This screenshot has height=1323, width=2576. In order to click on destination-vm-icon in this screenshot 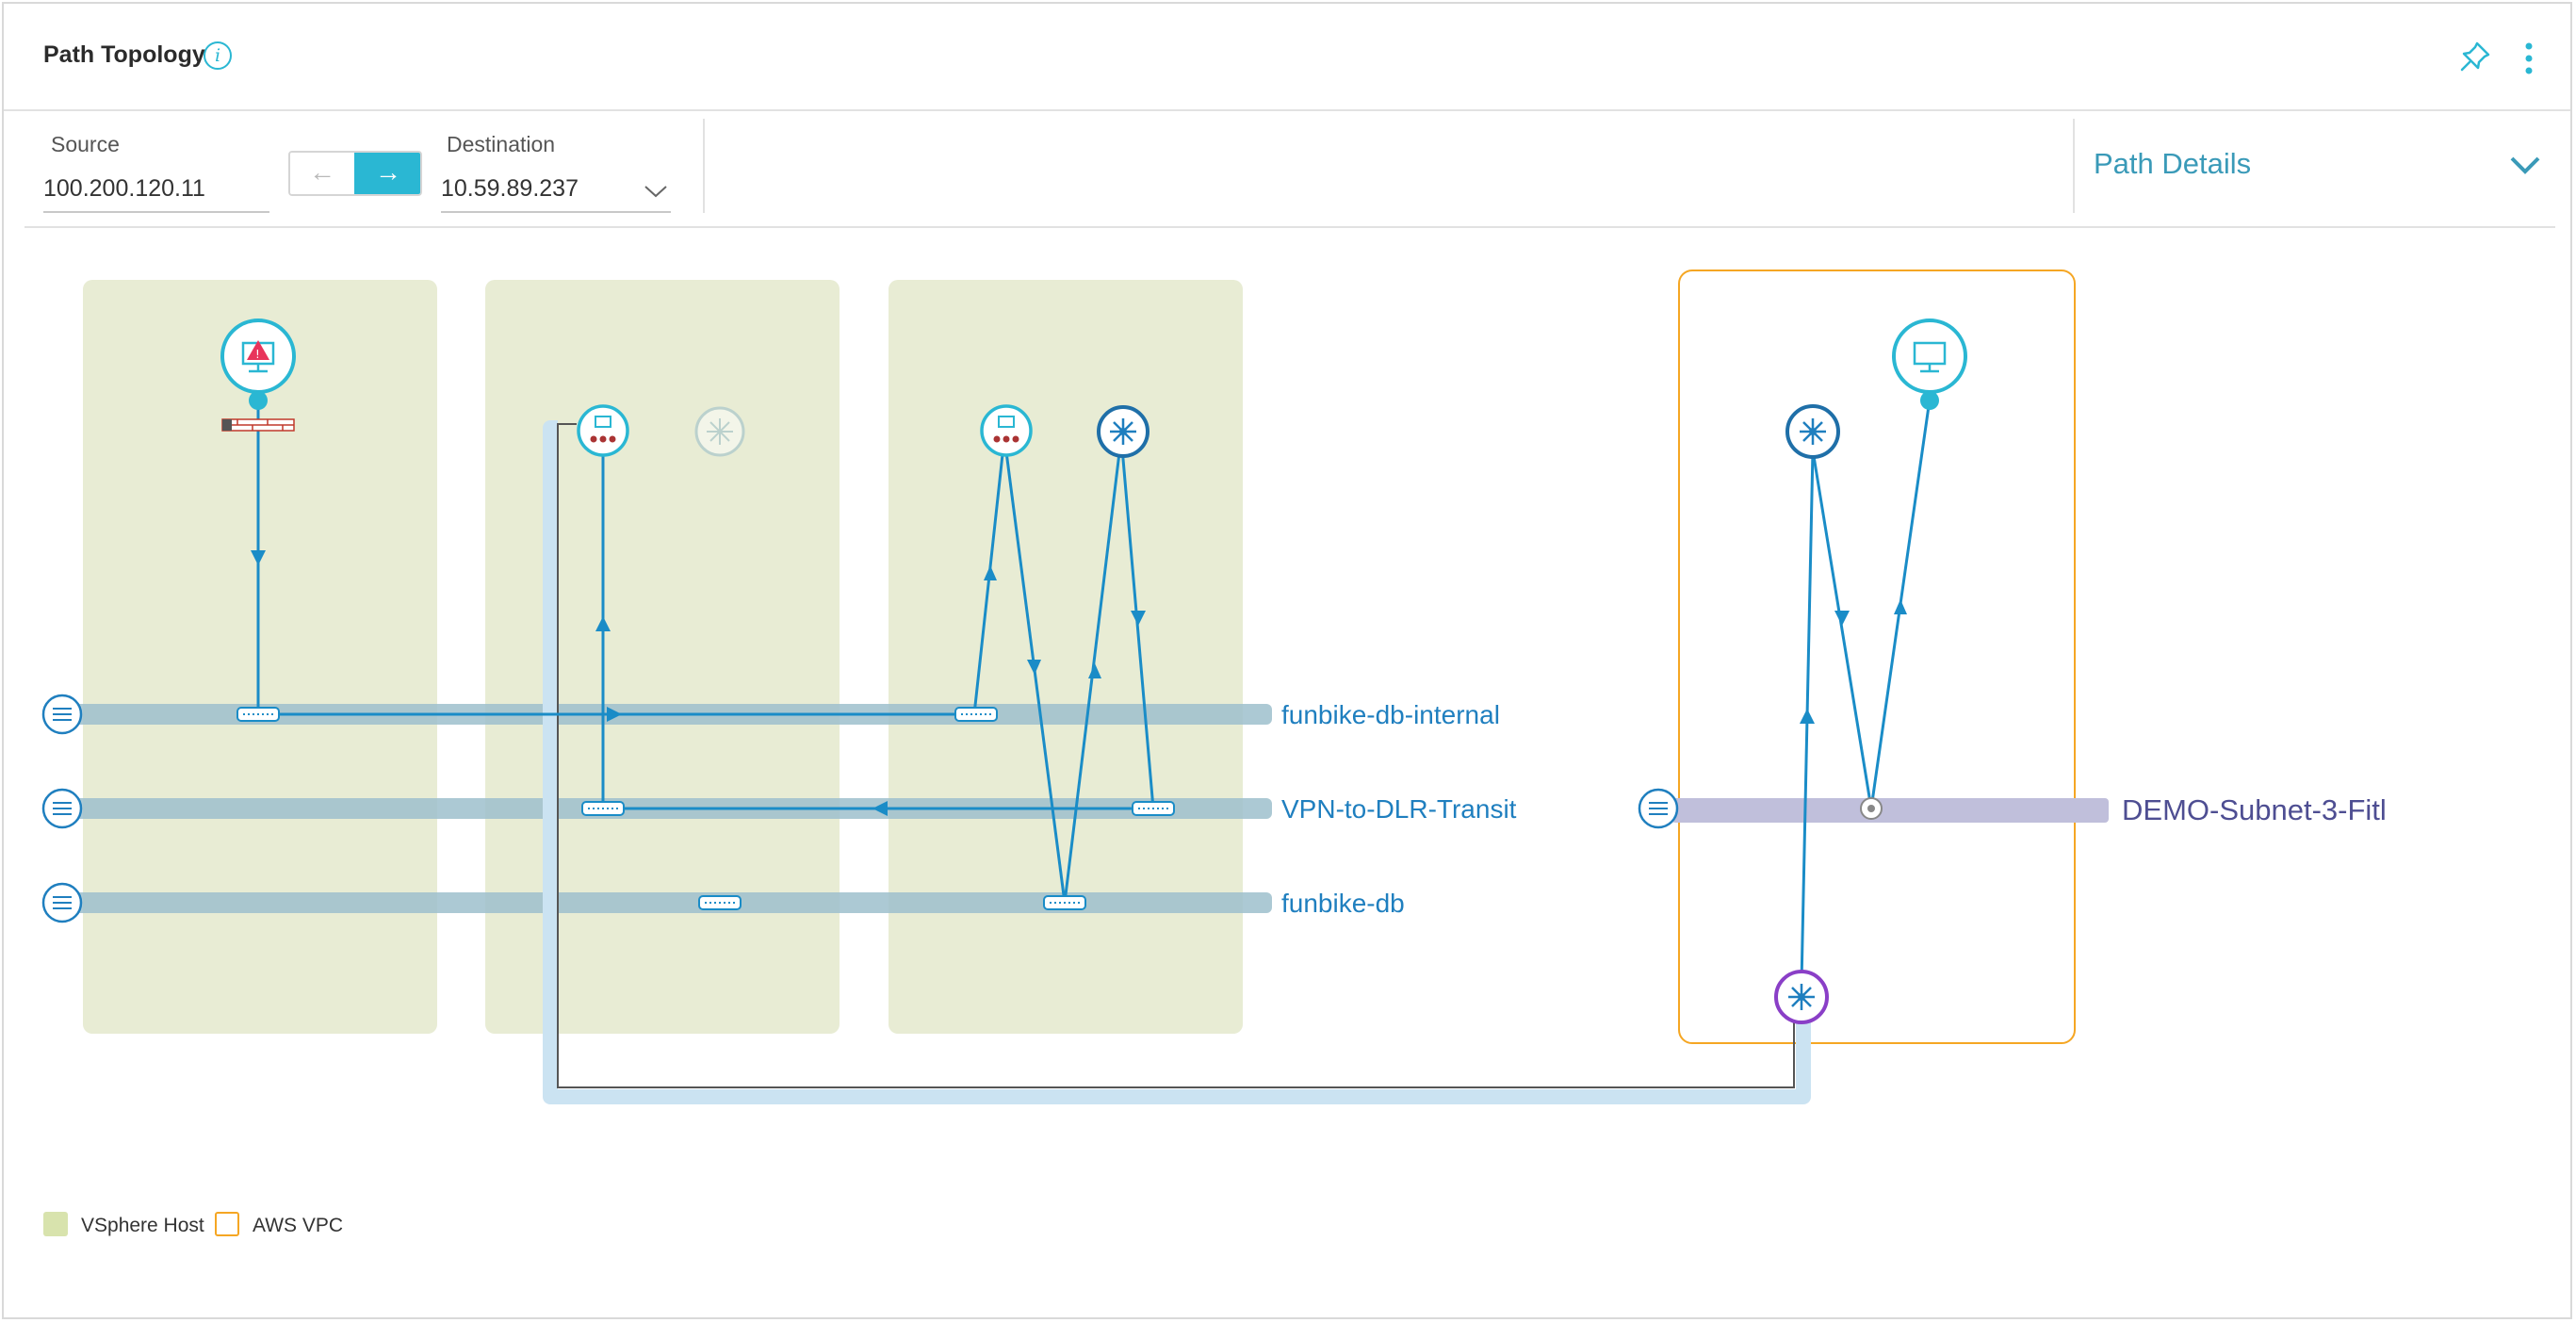, I will do `click(1929, 356)`.